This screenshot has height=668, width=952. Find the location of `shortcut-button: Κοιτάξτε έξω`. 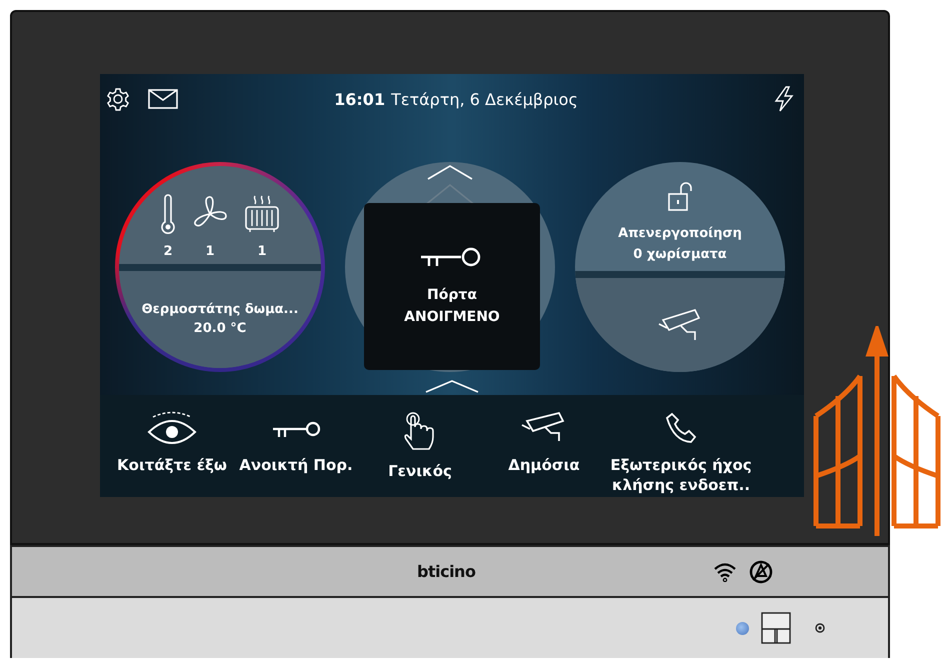

shortcut-button: Κοιτάξτε έξω is located at coordinates (172, 446).